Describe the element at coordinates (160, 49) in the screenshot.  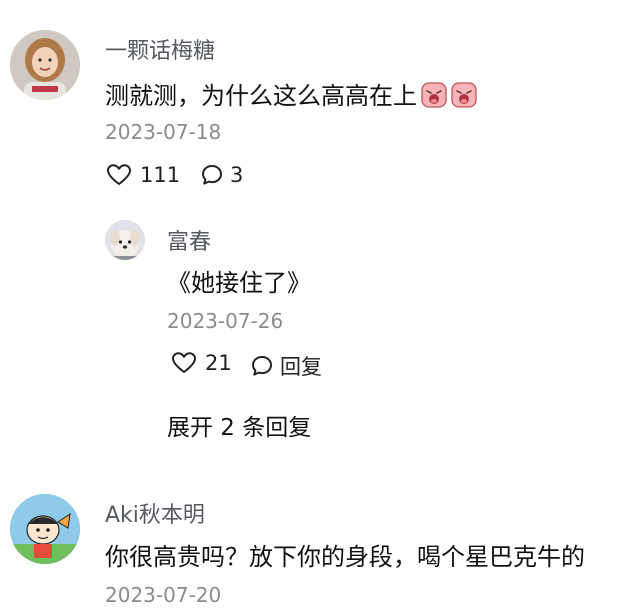
I see `comment-username: 一颗话梅糖` at that location.